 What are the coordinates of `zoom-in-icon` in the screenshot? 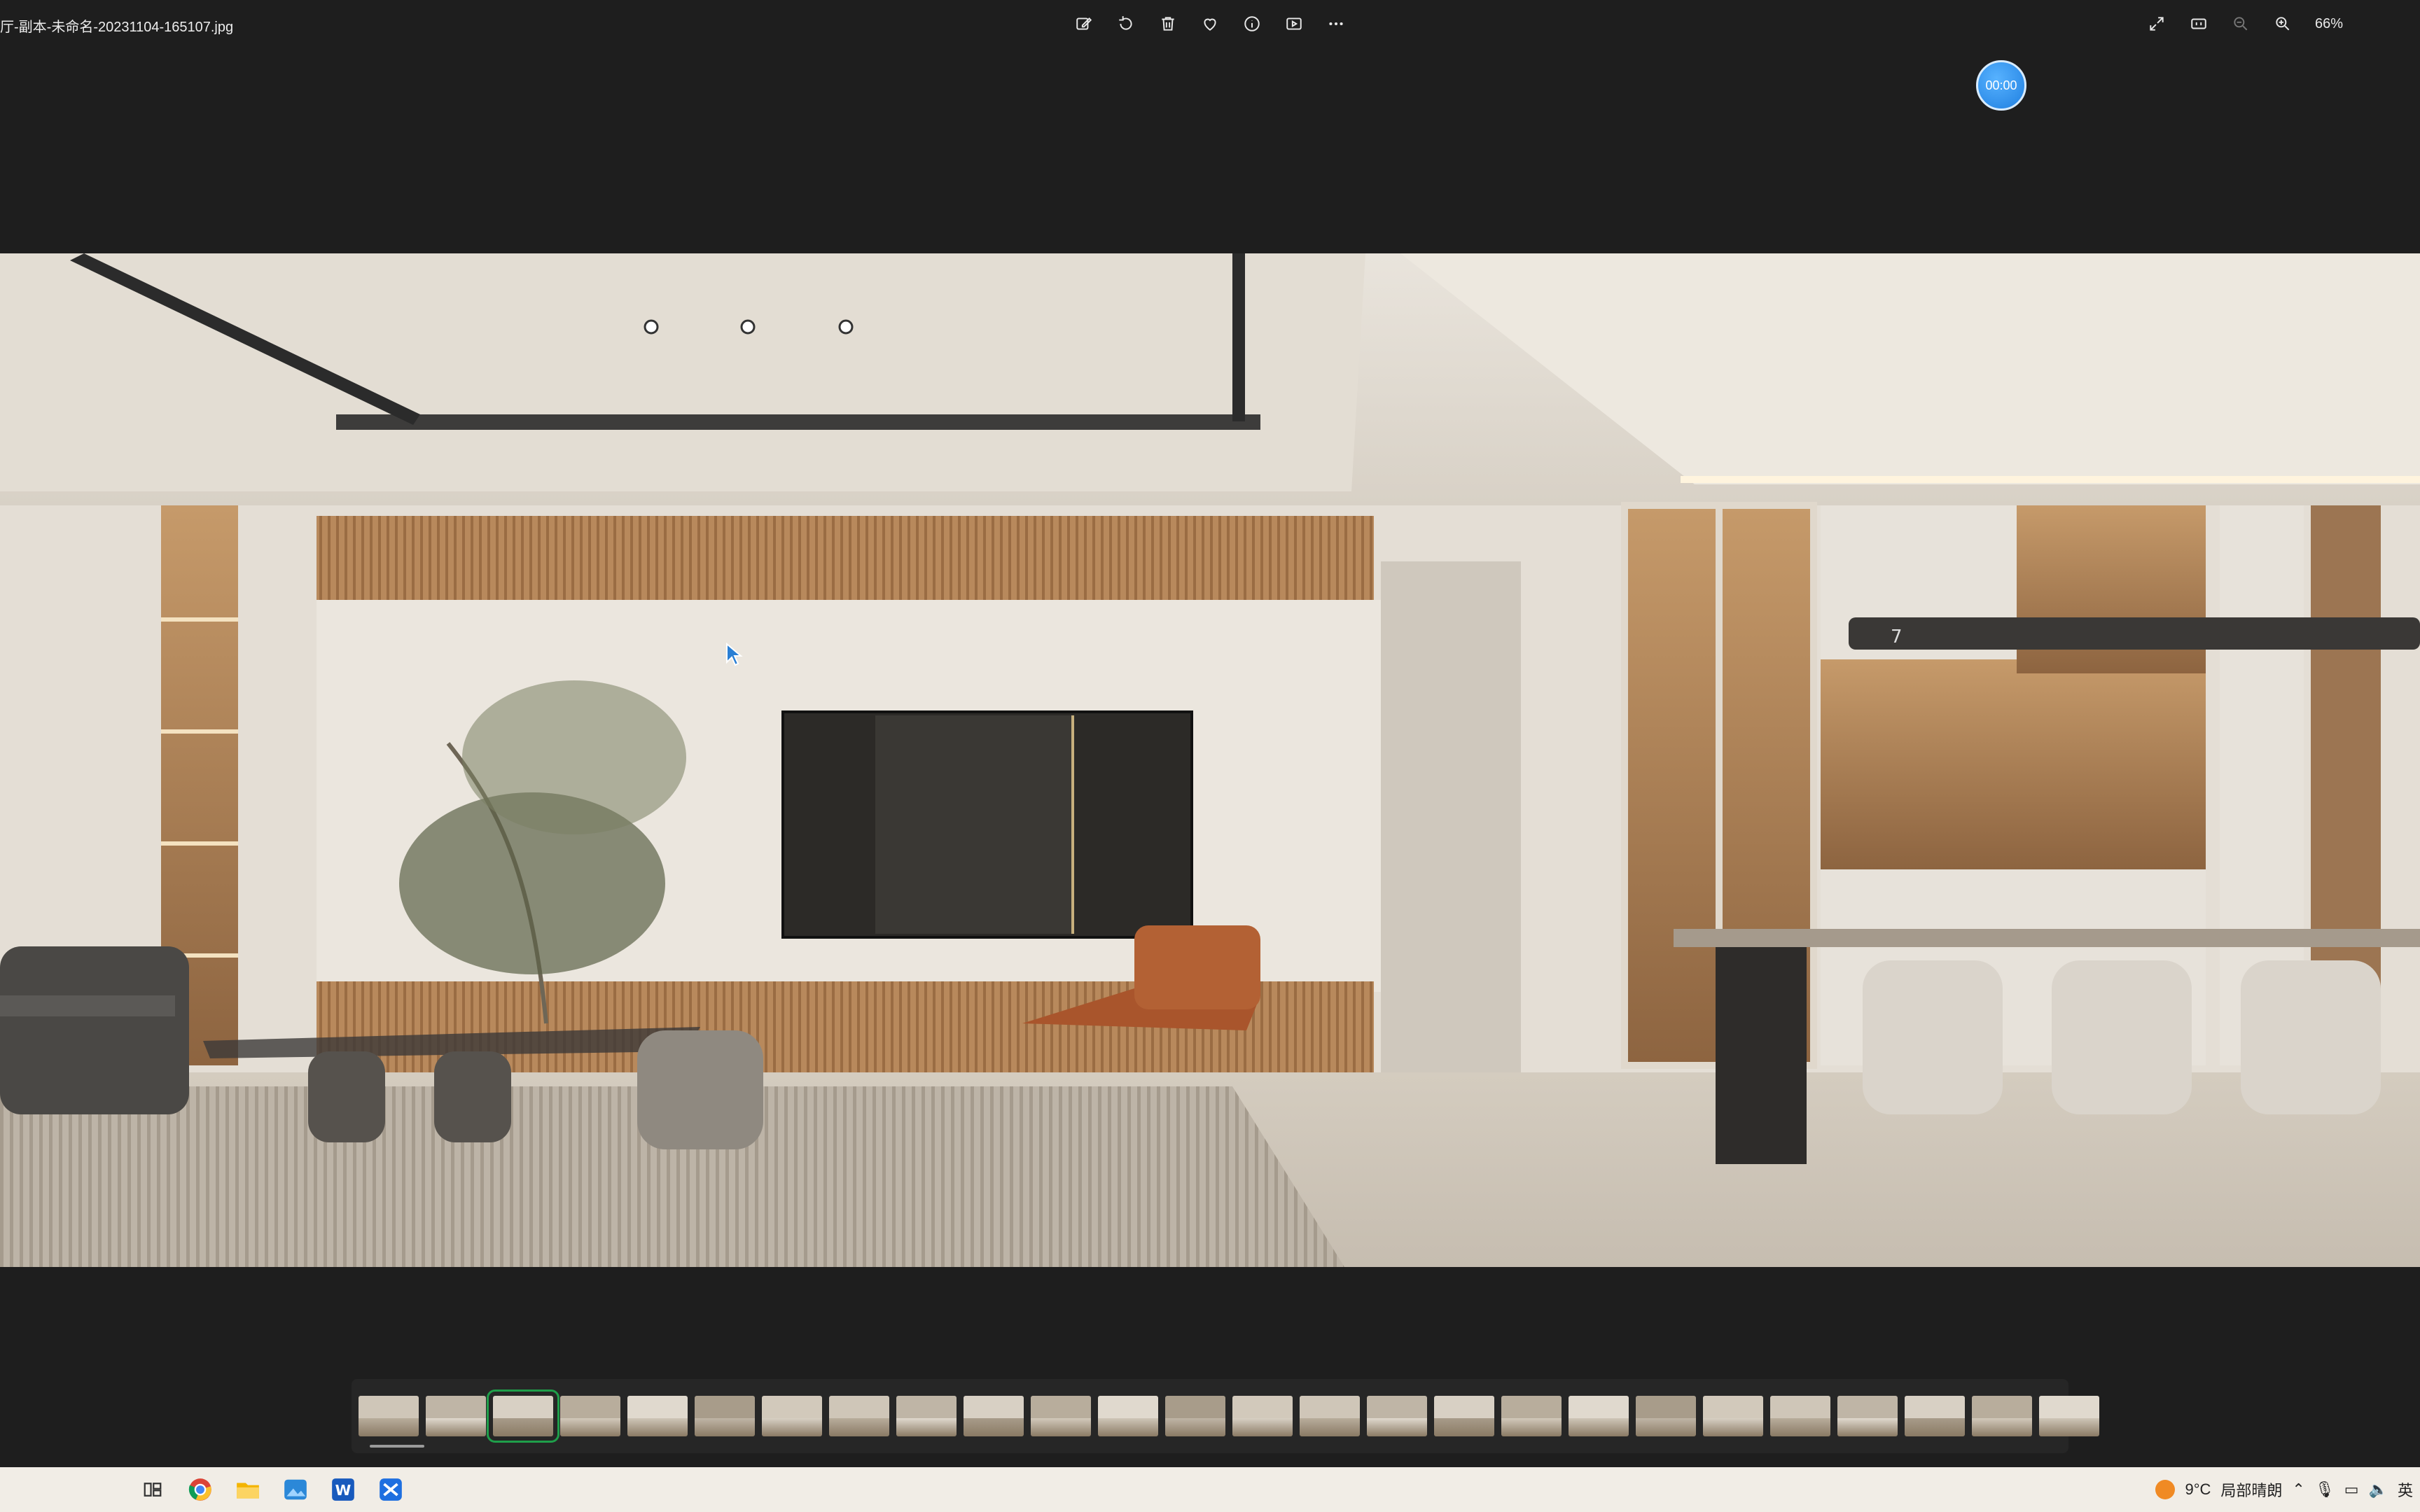 It's located at (2283, 24).